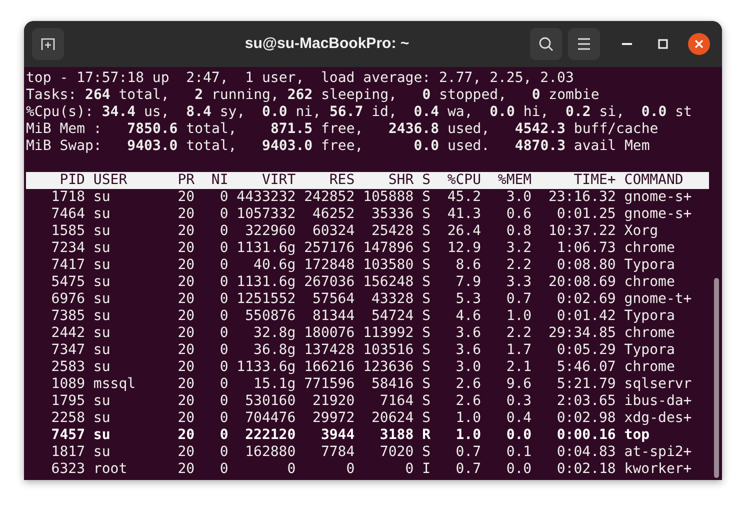 This screenshot has width=746, height=506. I want to click on table-cell-text: 0:02.69, so click(586, 299).